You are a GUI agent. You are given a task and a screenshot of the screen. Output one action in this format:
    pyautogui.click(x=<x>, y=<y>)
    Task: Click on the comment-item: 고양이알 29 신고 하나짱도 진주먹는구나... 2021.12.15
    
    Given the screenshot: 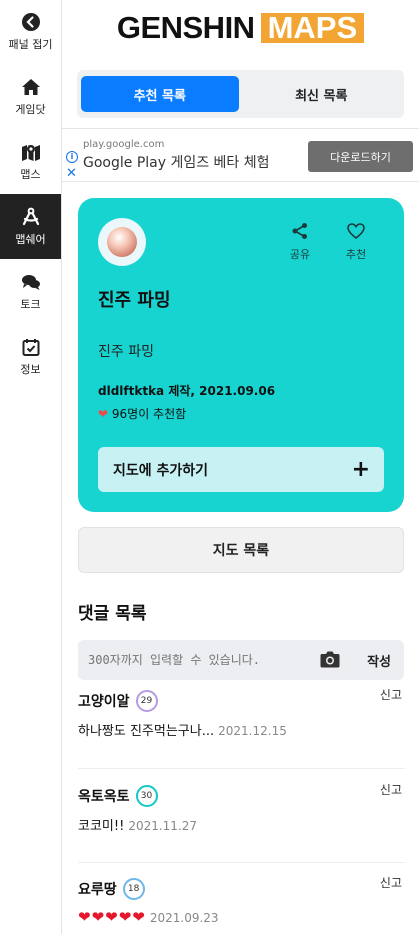 What is the action you would take?
    pyautogui.click(x=241, y=713)
    